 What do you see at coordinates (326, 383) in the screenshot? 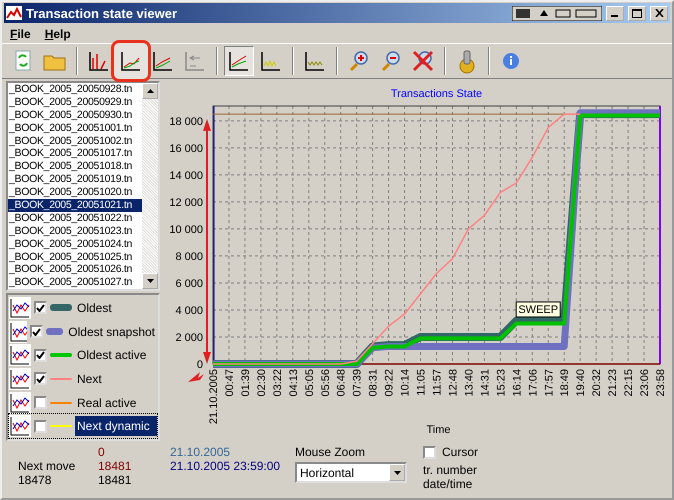
I see `x-tick-label: 05:56` at bounding box center [326, 383].